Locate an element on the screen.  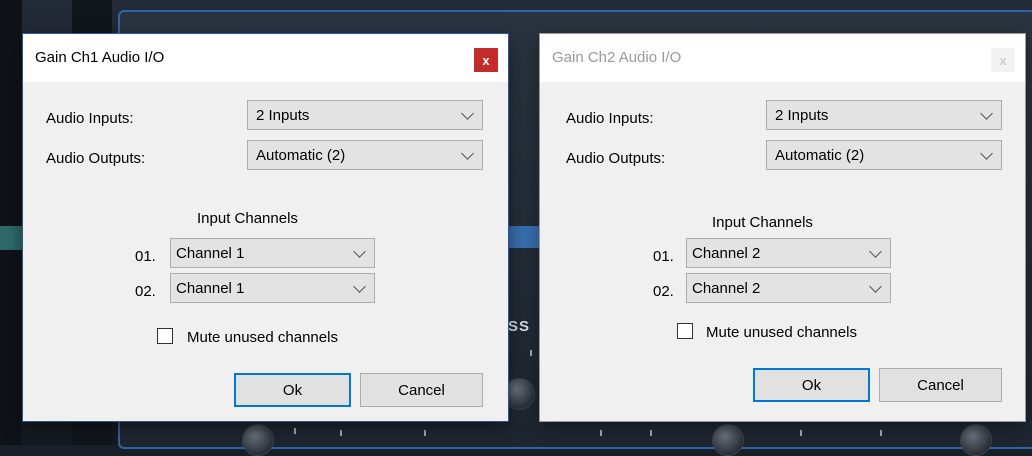
dialog-titlebar: Gain Ch2 Audio I/O x is located at coordinates (782, 58).